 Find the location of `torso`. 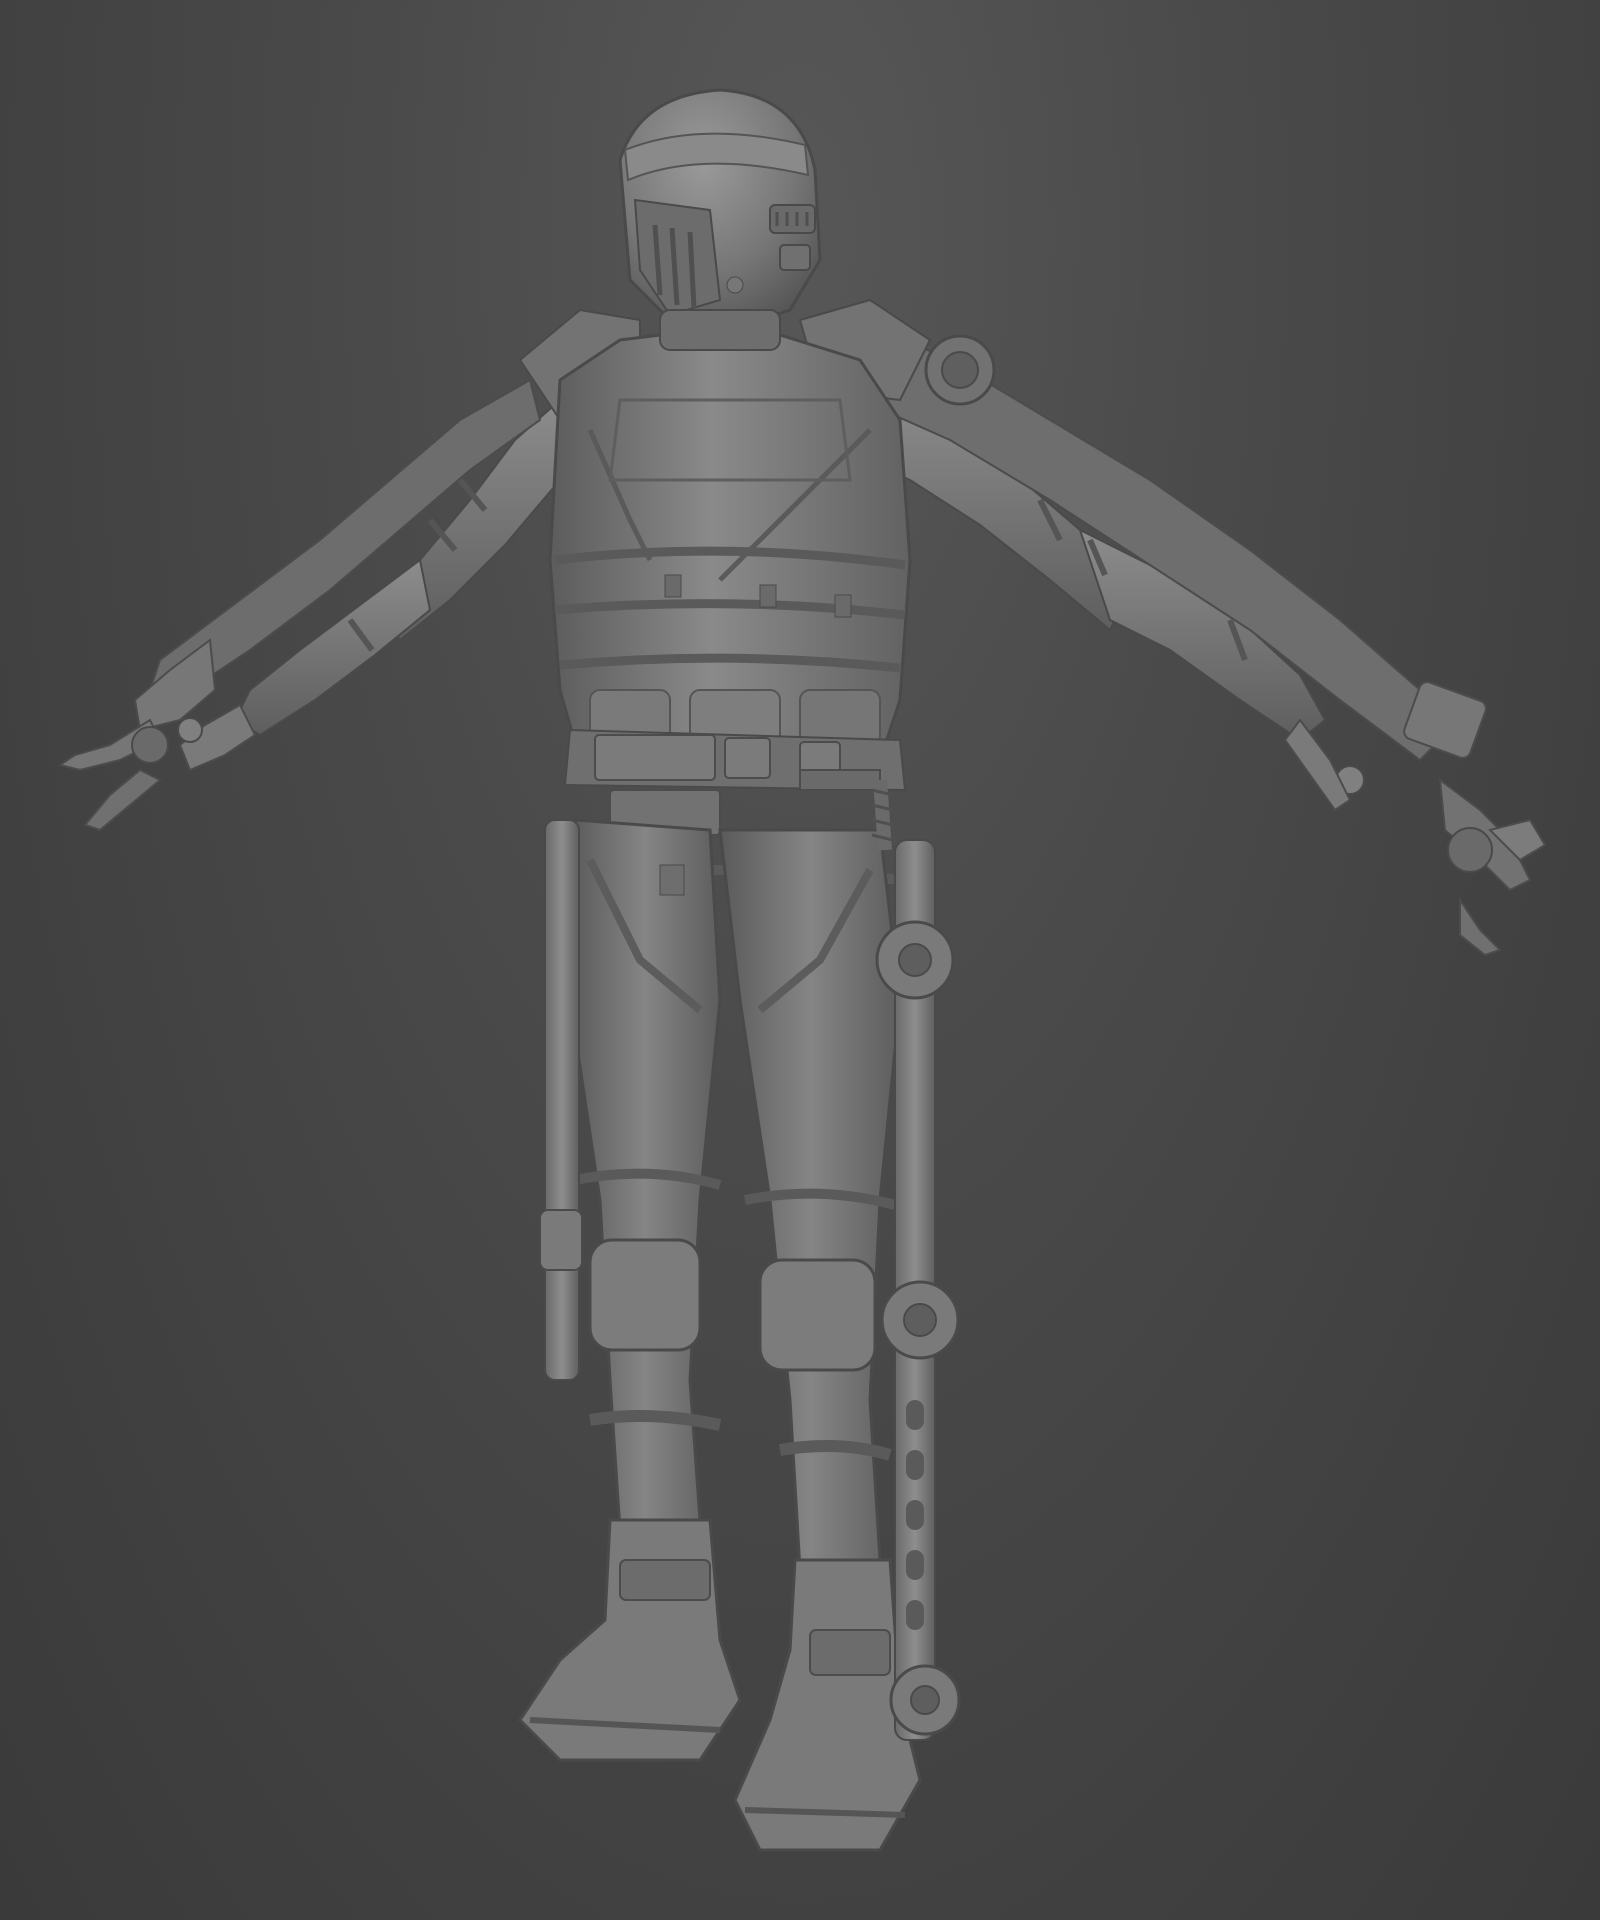

torso is located at coordinates (730, 545).